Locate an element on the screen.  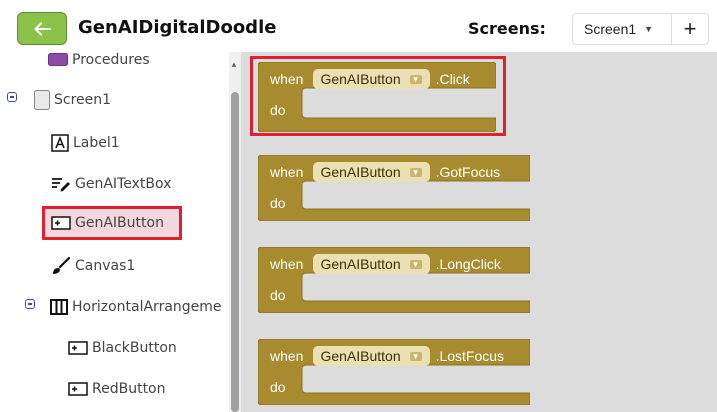
tree-item-genaitextbox: GenAITextBox is located at coordinates (111, 184).